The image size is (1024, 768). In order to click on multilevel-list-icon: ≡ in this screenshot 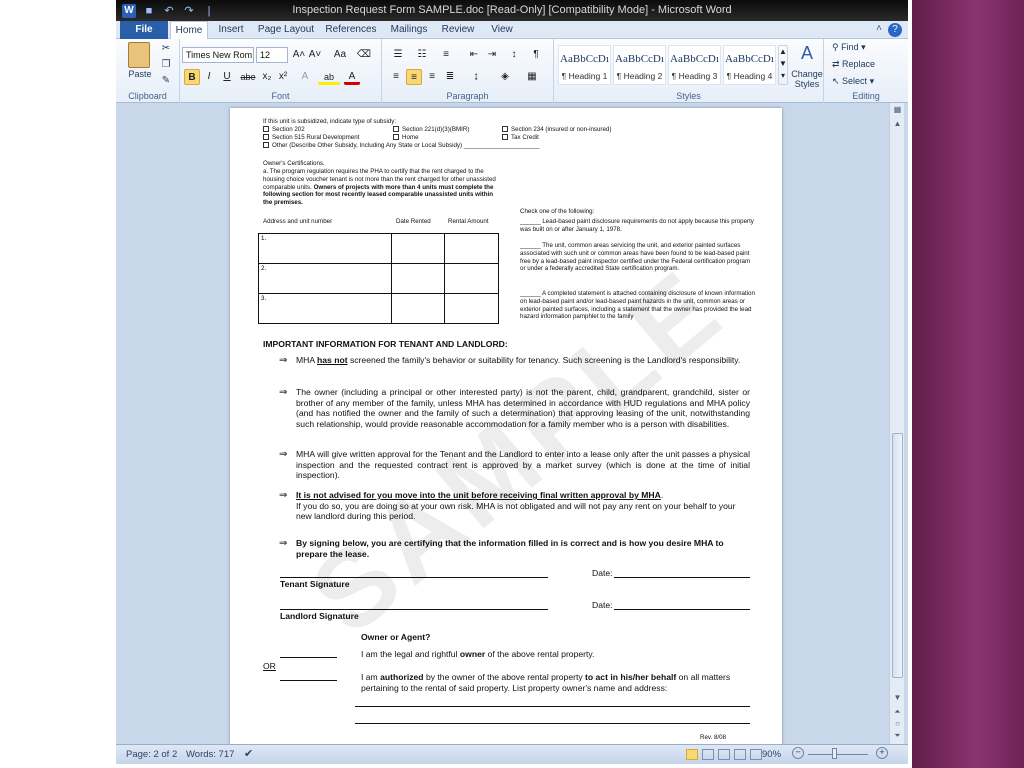, I will do `click(446, 55)`.